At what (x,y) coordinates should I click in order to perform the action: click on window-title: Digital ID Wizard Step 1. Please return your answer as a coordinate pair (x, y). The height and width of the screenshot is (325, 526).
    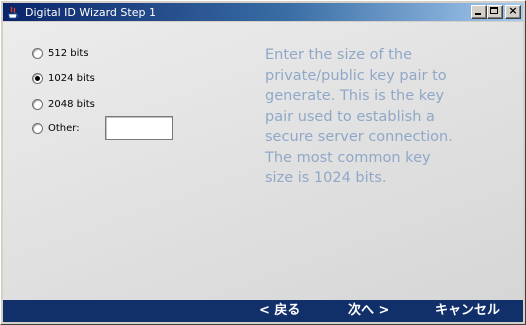
    Looking at the image, I should click on (90, 12).